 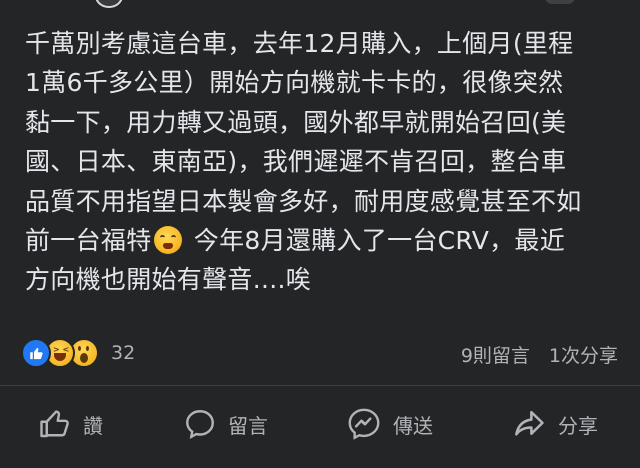 What do you see at coordinates (294, 83) in the screenshot?
I see `post-line: 1萬6千多公里）開始方向機就卡卡的，很像突然` at bounding box center [294, 83].